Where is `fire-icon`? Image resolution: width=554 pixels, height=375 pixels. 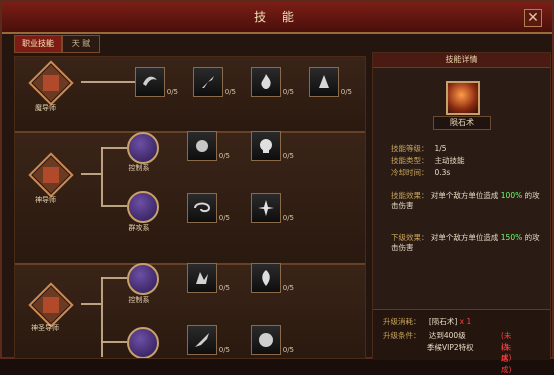
fire-icon is located at coordinates (266, 81).